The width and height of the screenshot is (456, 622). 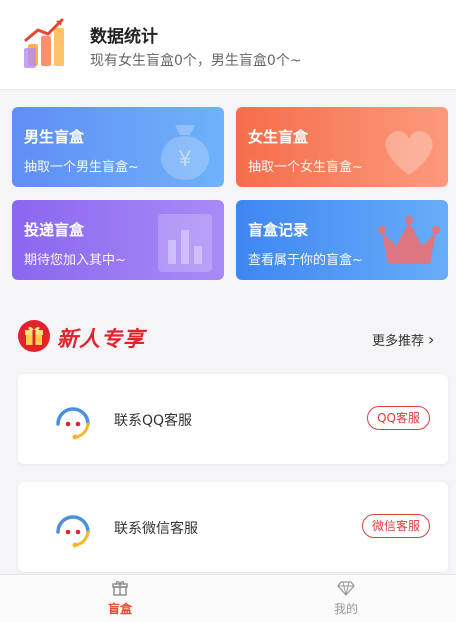 What do you see at coordinates (228, 45) in the screenshot?
I see `stats-header: 数据统计 现有女生盲盒0个，男生盲盒0个~` at bounding box center [228, 45].